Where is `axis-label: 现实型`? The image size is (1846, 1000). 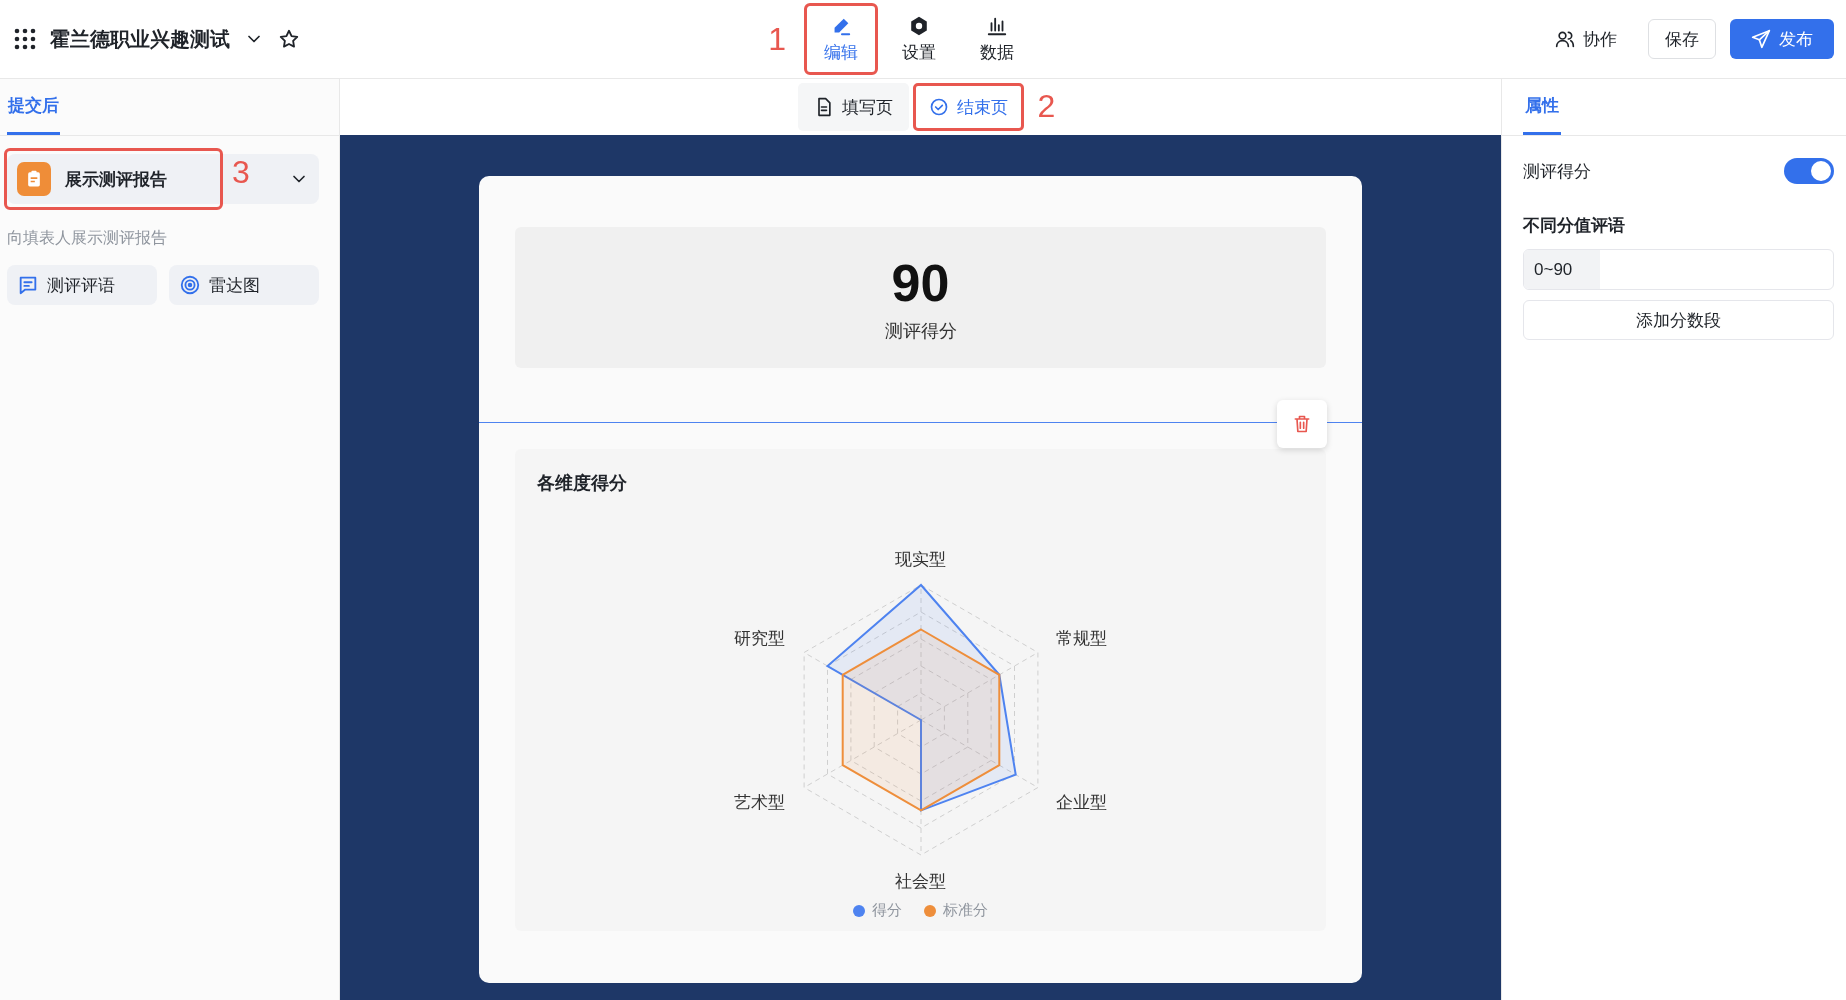 axis-label: 现实型 is located at coordinates (920, 559).